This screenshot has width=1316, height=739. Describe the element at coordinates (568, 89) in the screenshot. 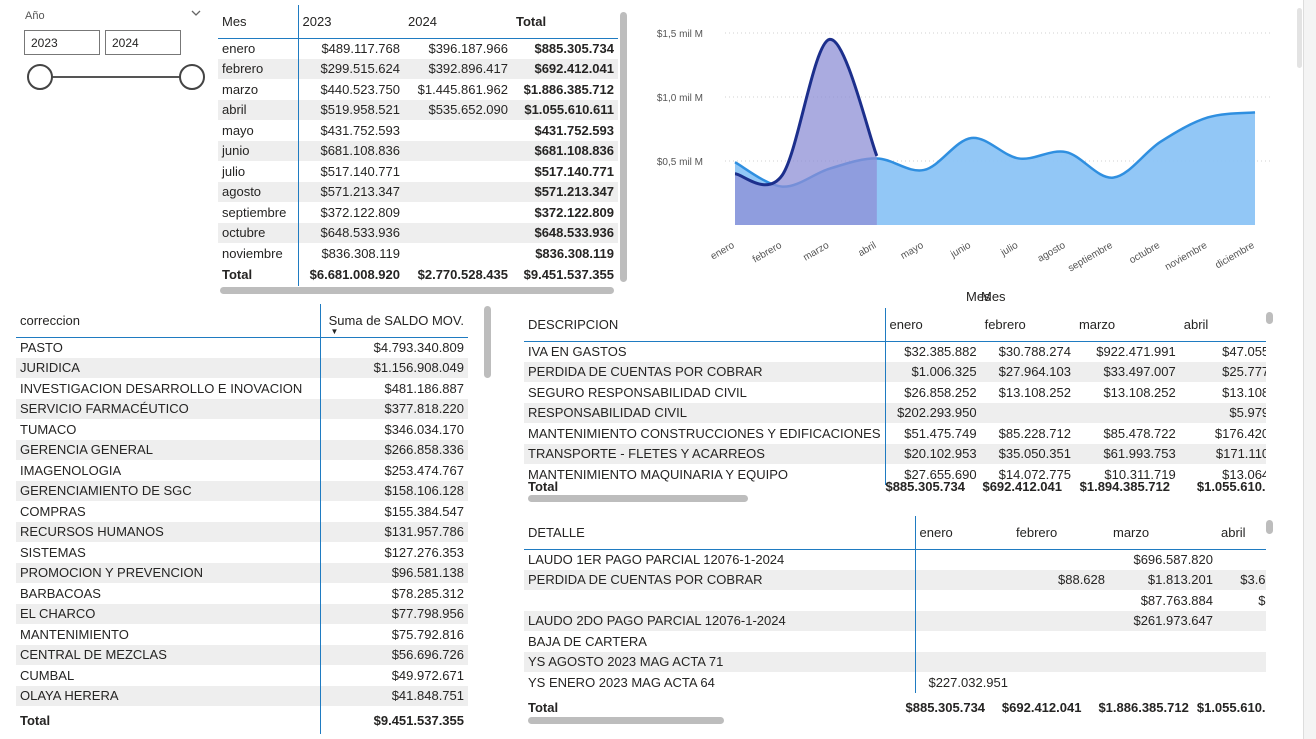

I see `row-total: $1.886.385.712` at that location.